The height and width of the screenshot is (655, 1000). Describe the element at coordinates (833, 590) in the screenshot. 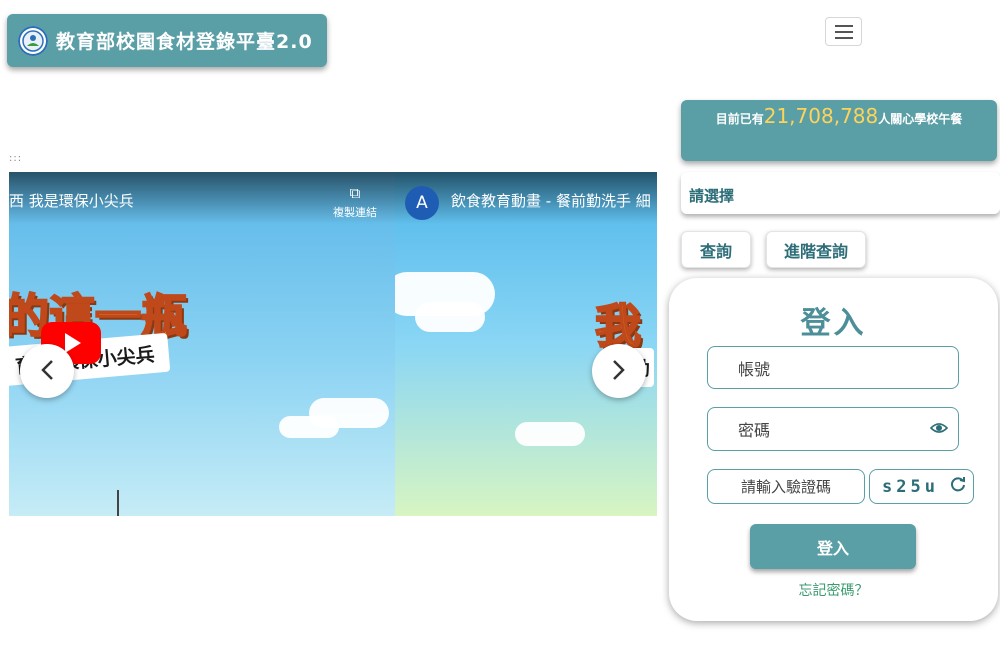

I see `forgot-password-link: 忘記密碼？` at that location.